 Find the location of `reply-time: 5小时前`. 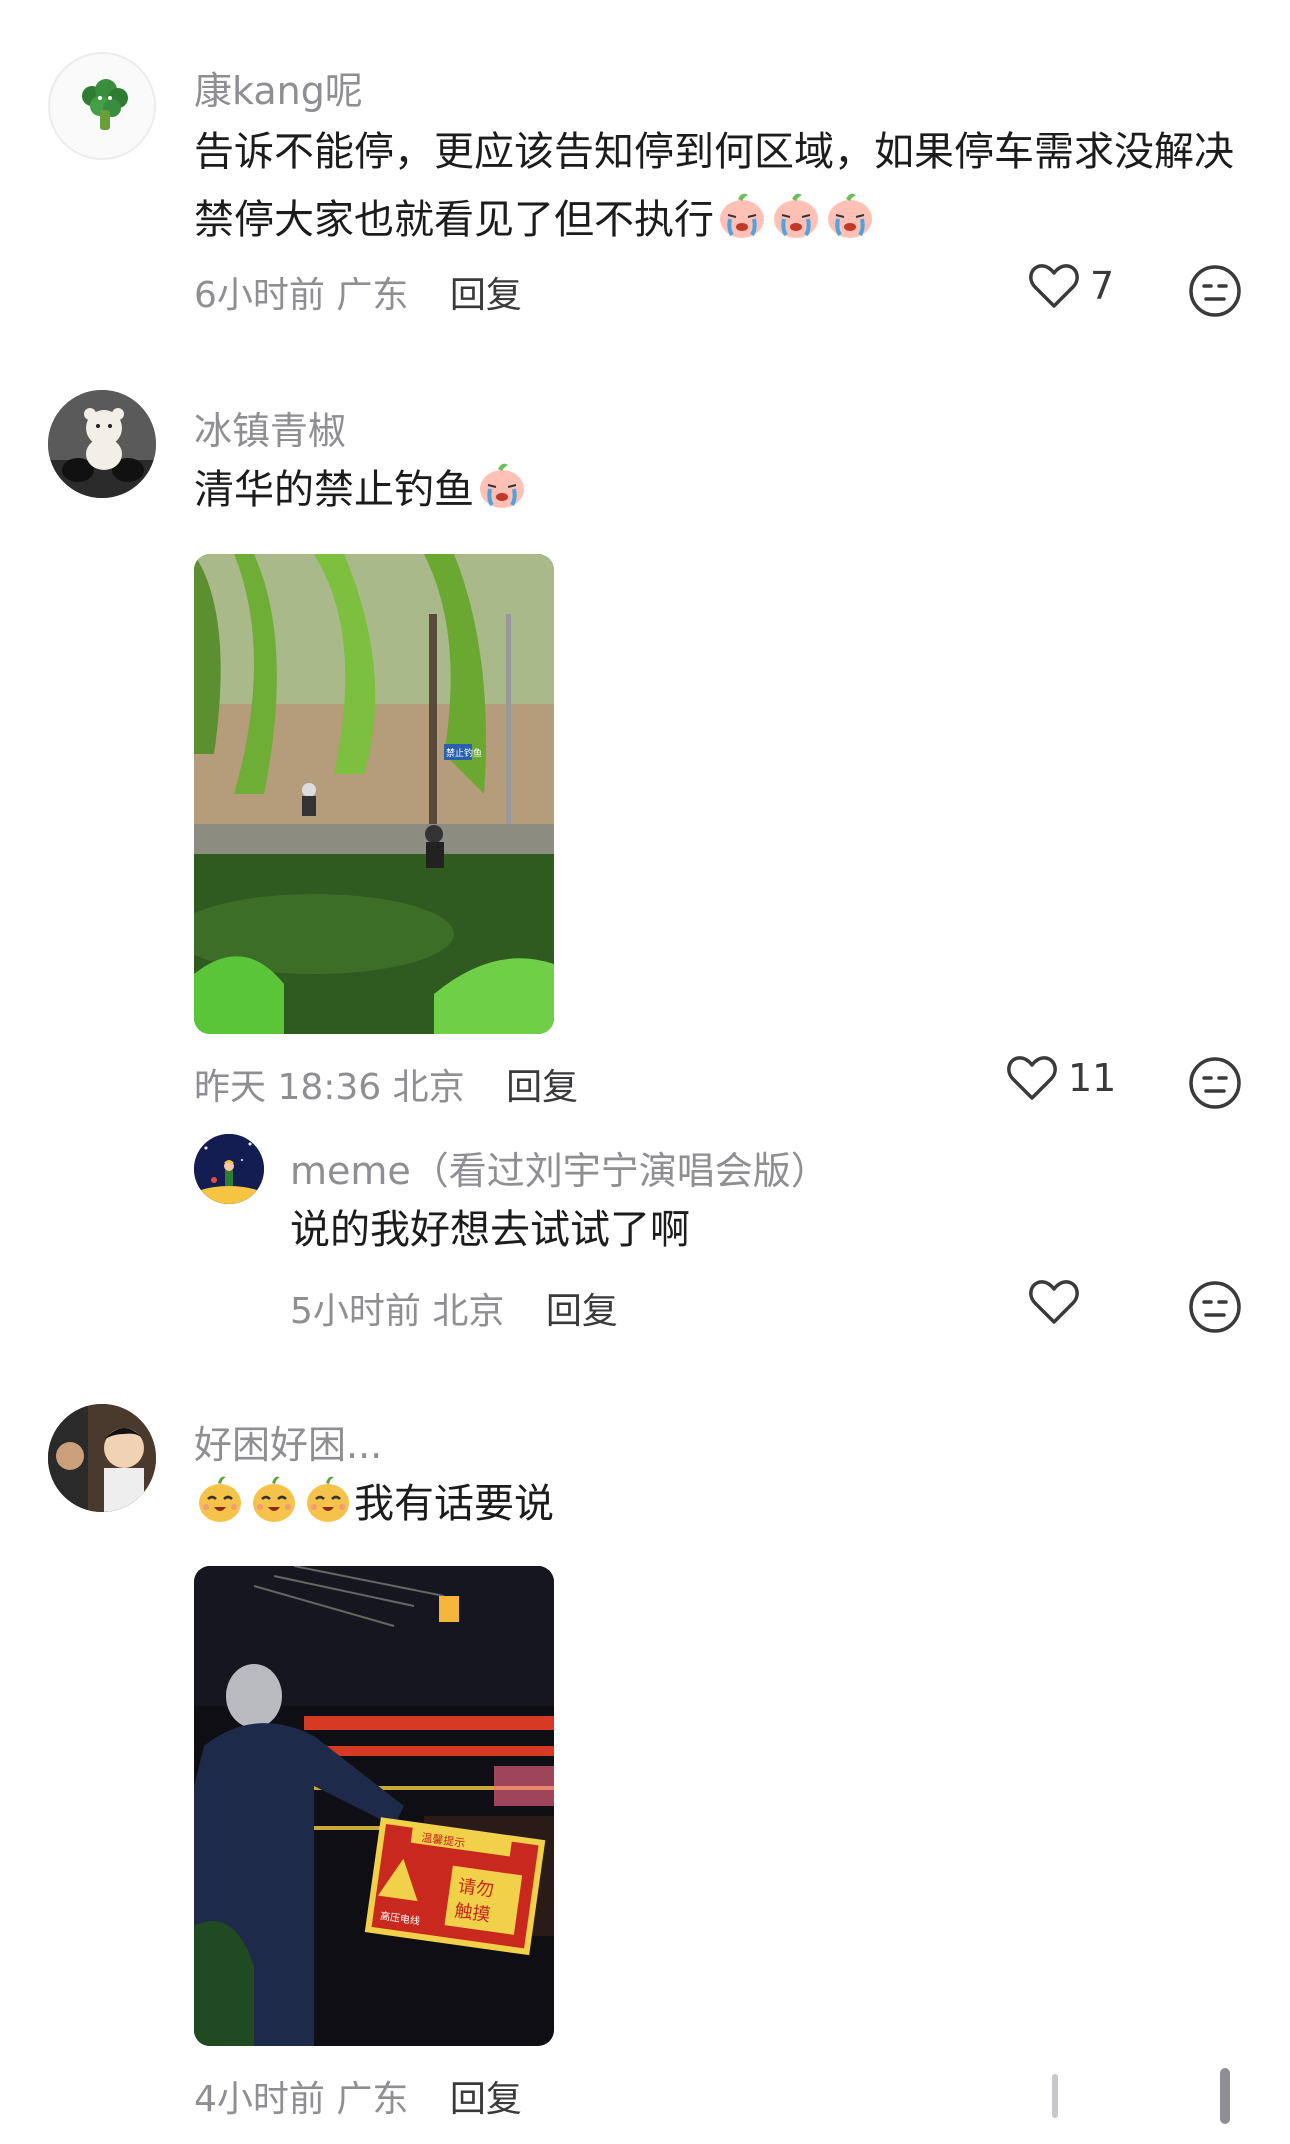

reply-time: 5小时前 is located at coordinates (355, 1311).